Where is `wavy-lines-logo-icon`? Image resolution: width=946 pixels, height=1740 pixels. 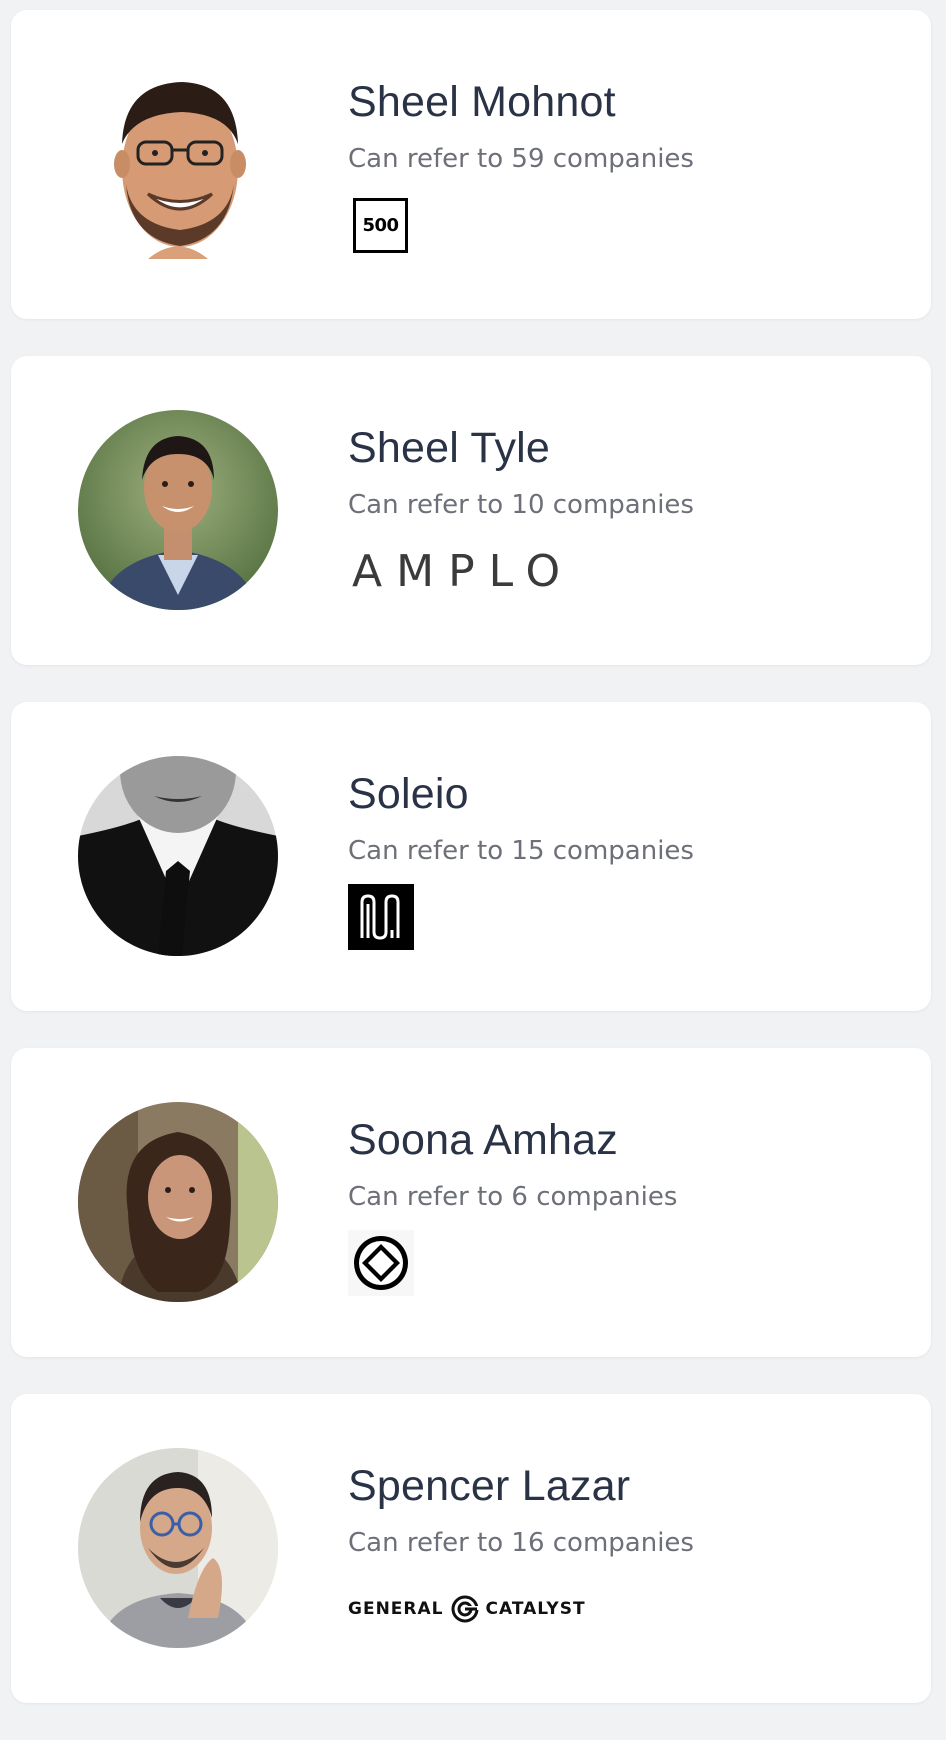 wavy-lines-logo-icon is located at coordinates (381, 917).